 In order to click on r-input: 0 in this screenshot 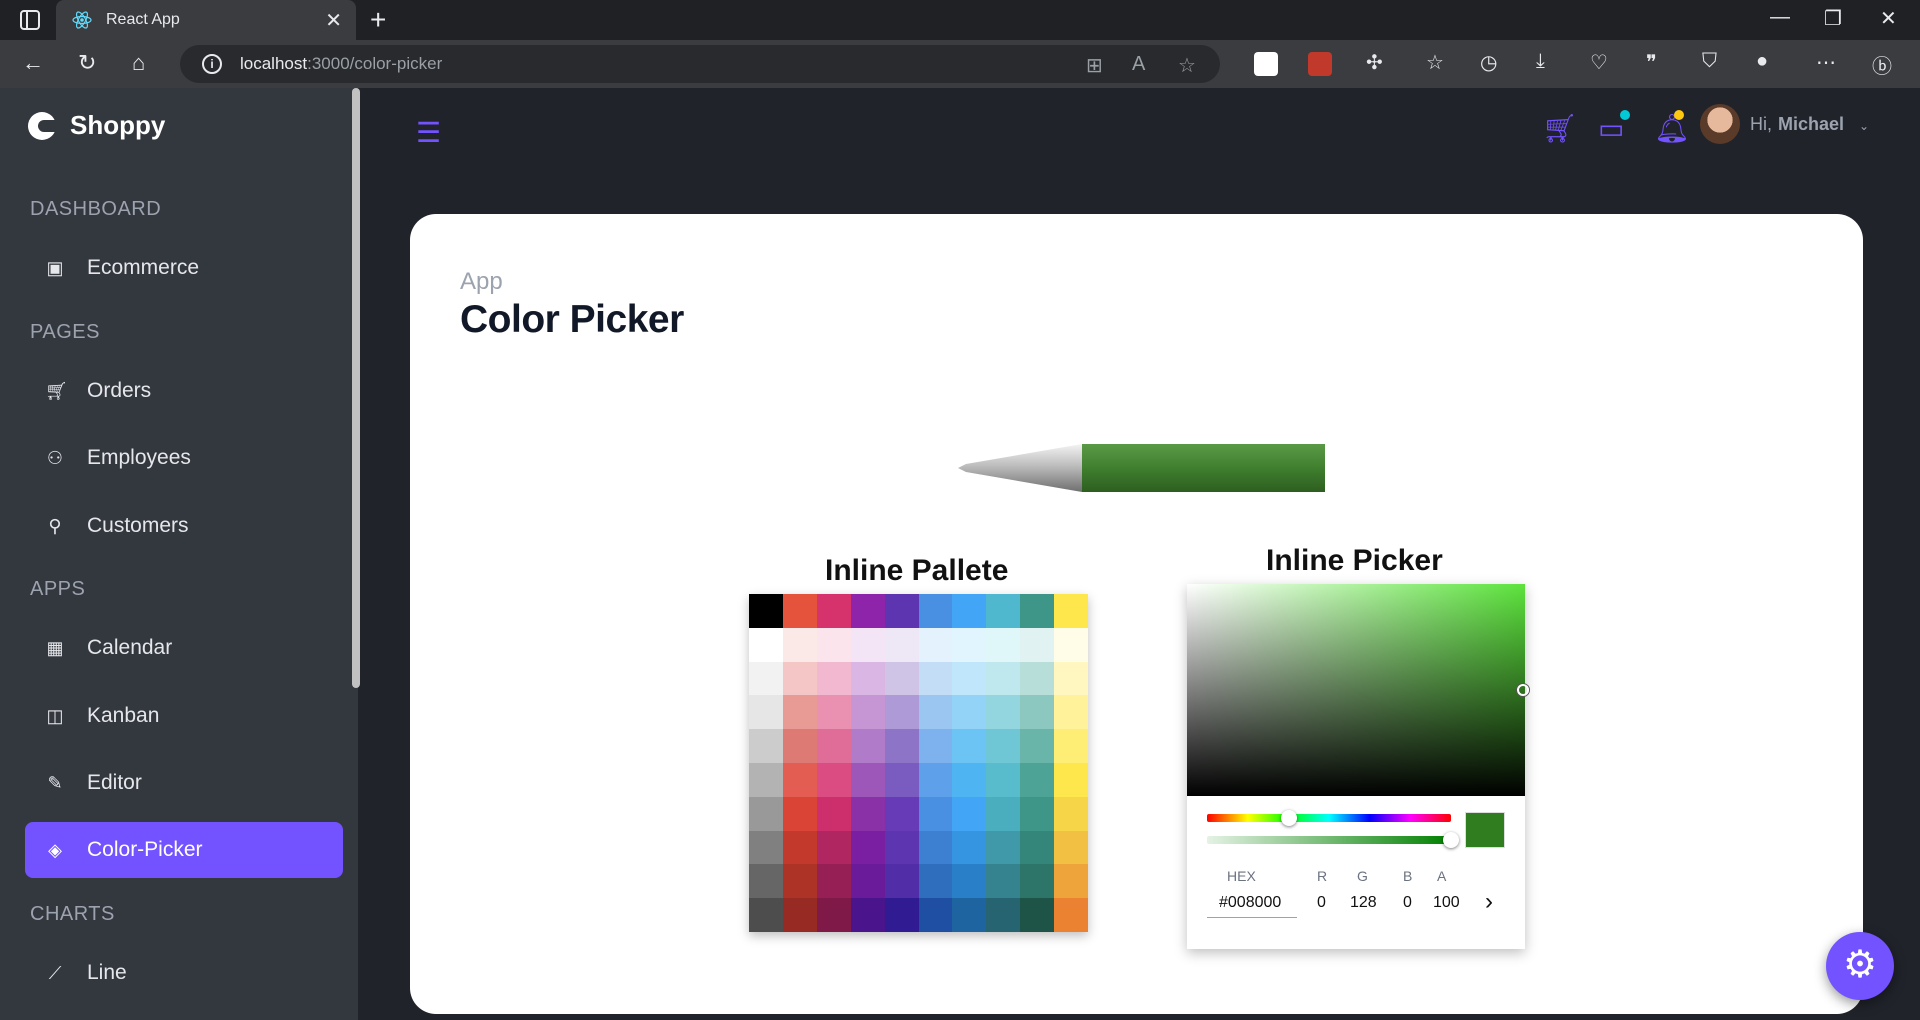, I will do `click(1321, 903)`.